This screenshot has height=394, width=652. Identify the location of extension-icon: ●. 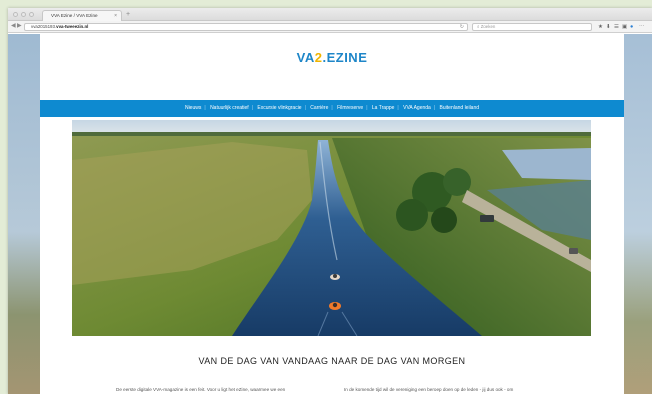
(631, 27).